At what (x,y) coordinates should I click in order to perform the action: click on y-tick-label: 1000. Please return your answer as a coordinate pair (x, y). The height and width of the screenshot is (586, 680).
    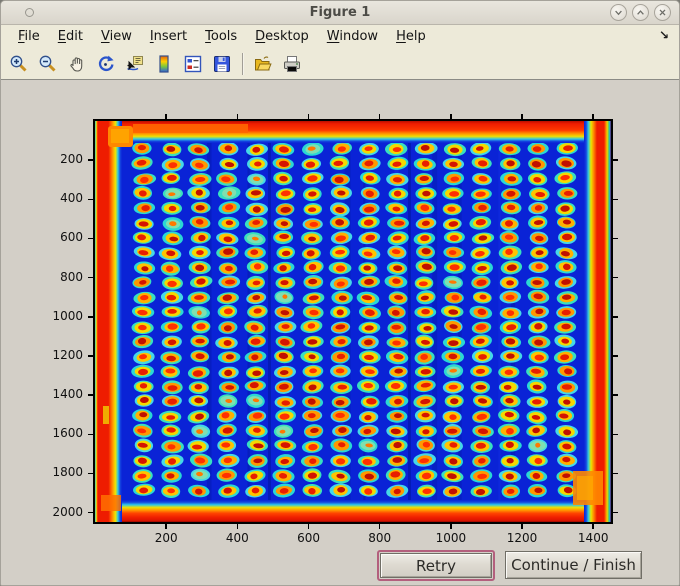
    Looking at the image, I should click on (67, 315).